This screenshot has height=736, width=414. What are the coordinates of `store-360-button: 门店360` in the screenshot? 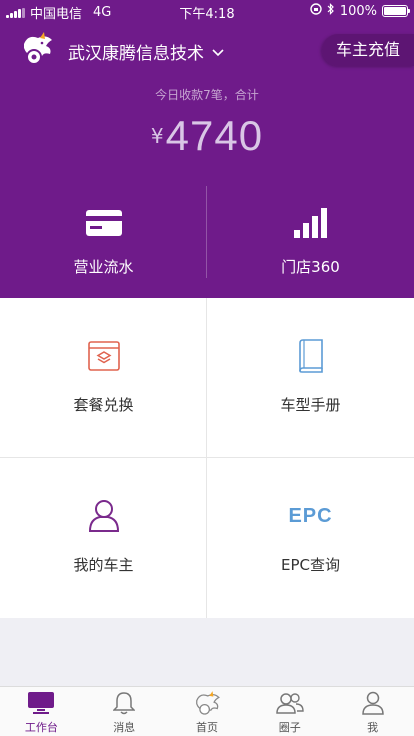 It's located at (310, 241).